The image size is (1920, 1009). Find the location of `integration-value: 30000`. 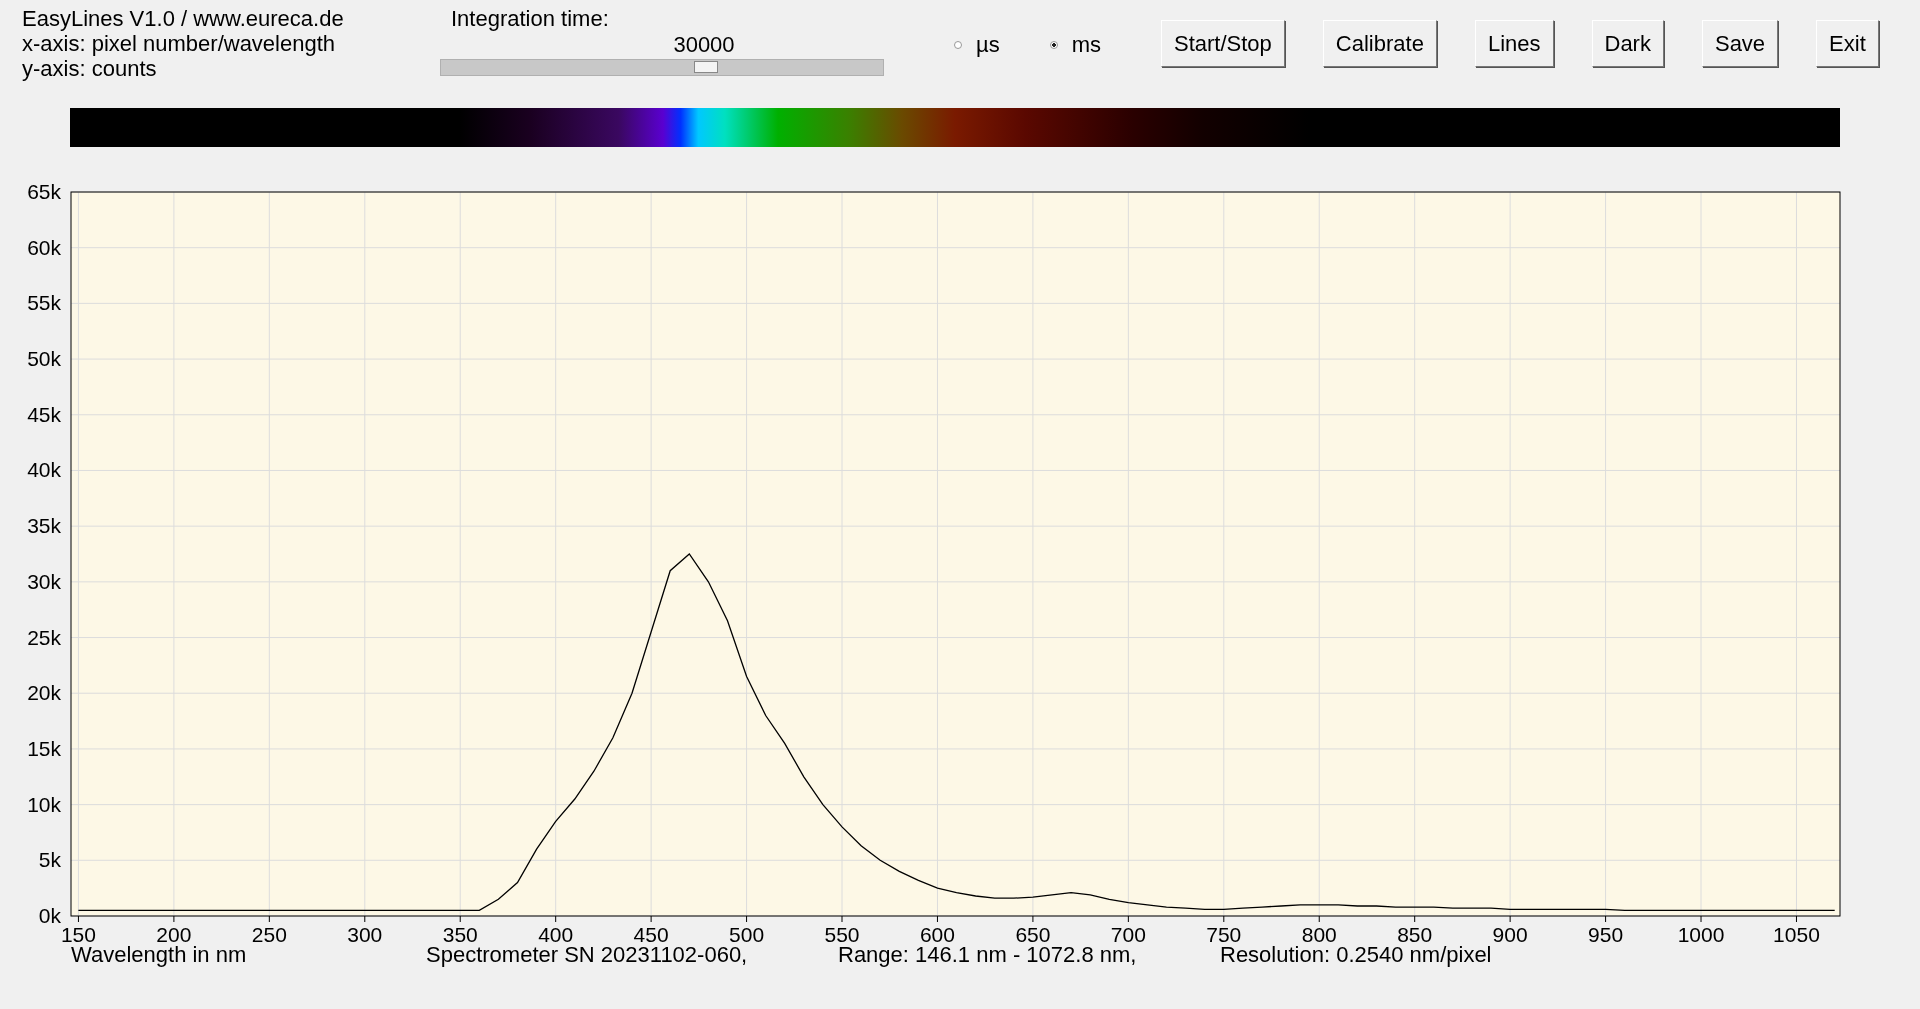

integration-value: 30000 is located at coordinates (704, 45).